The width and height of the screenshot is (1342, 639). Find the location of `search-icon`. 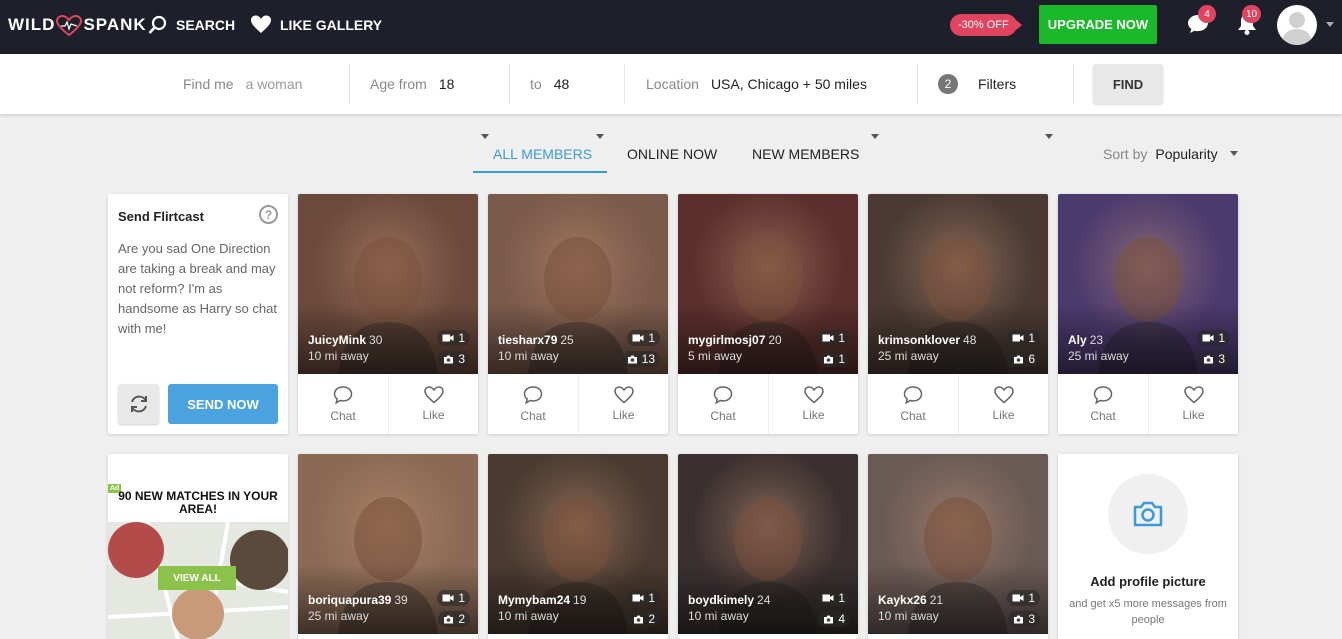

search-icon is located at coordinates (157, 24).